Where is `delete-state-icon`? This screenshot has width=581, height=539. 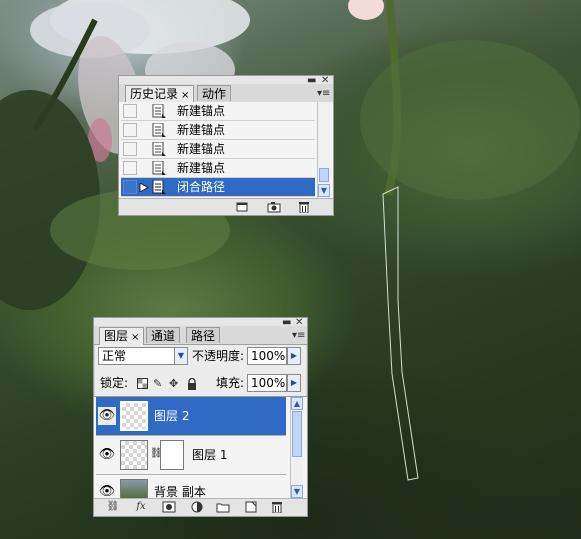
delete-state-icon is located at coordinates (304, 207).